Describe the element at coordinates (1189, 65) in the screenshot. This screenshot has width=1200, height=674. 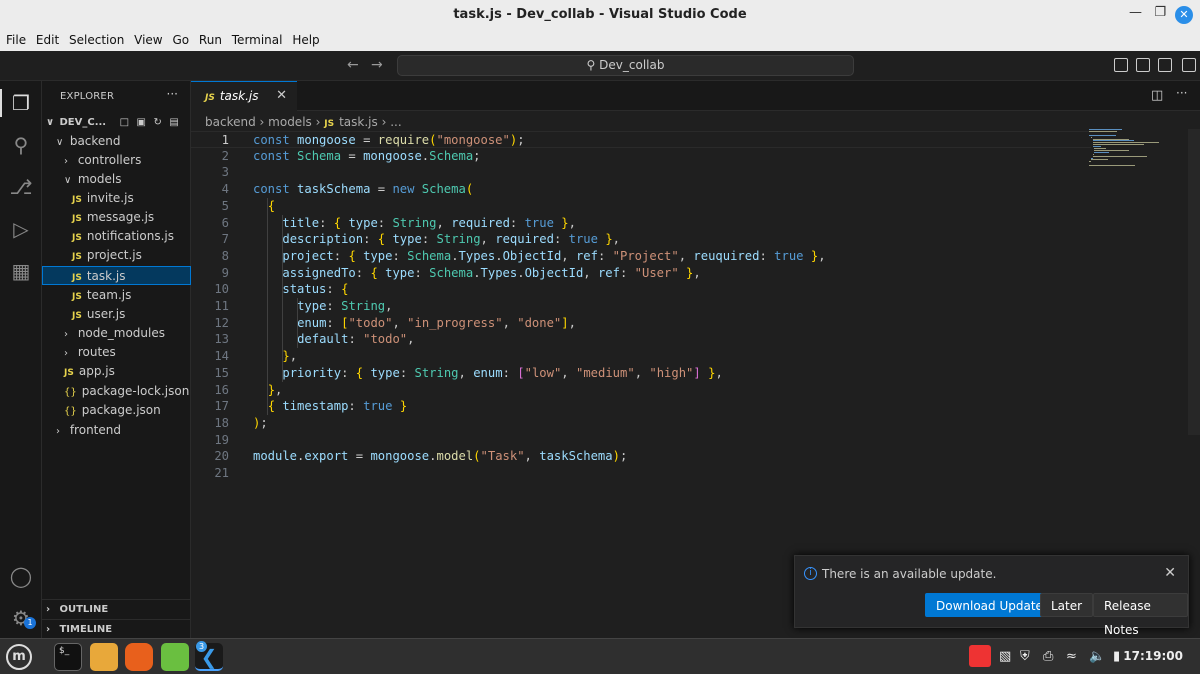
I see `customize-layout-icon` at that location.